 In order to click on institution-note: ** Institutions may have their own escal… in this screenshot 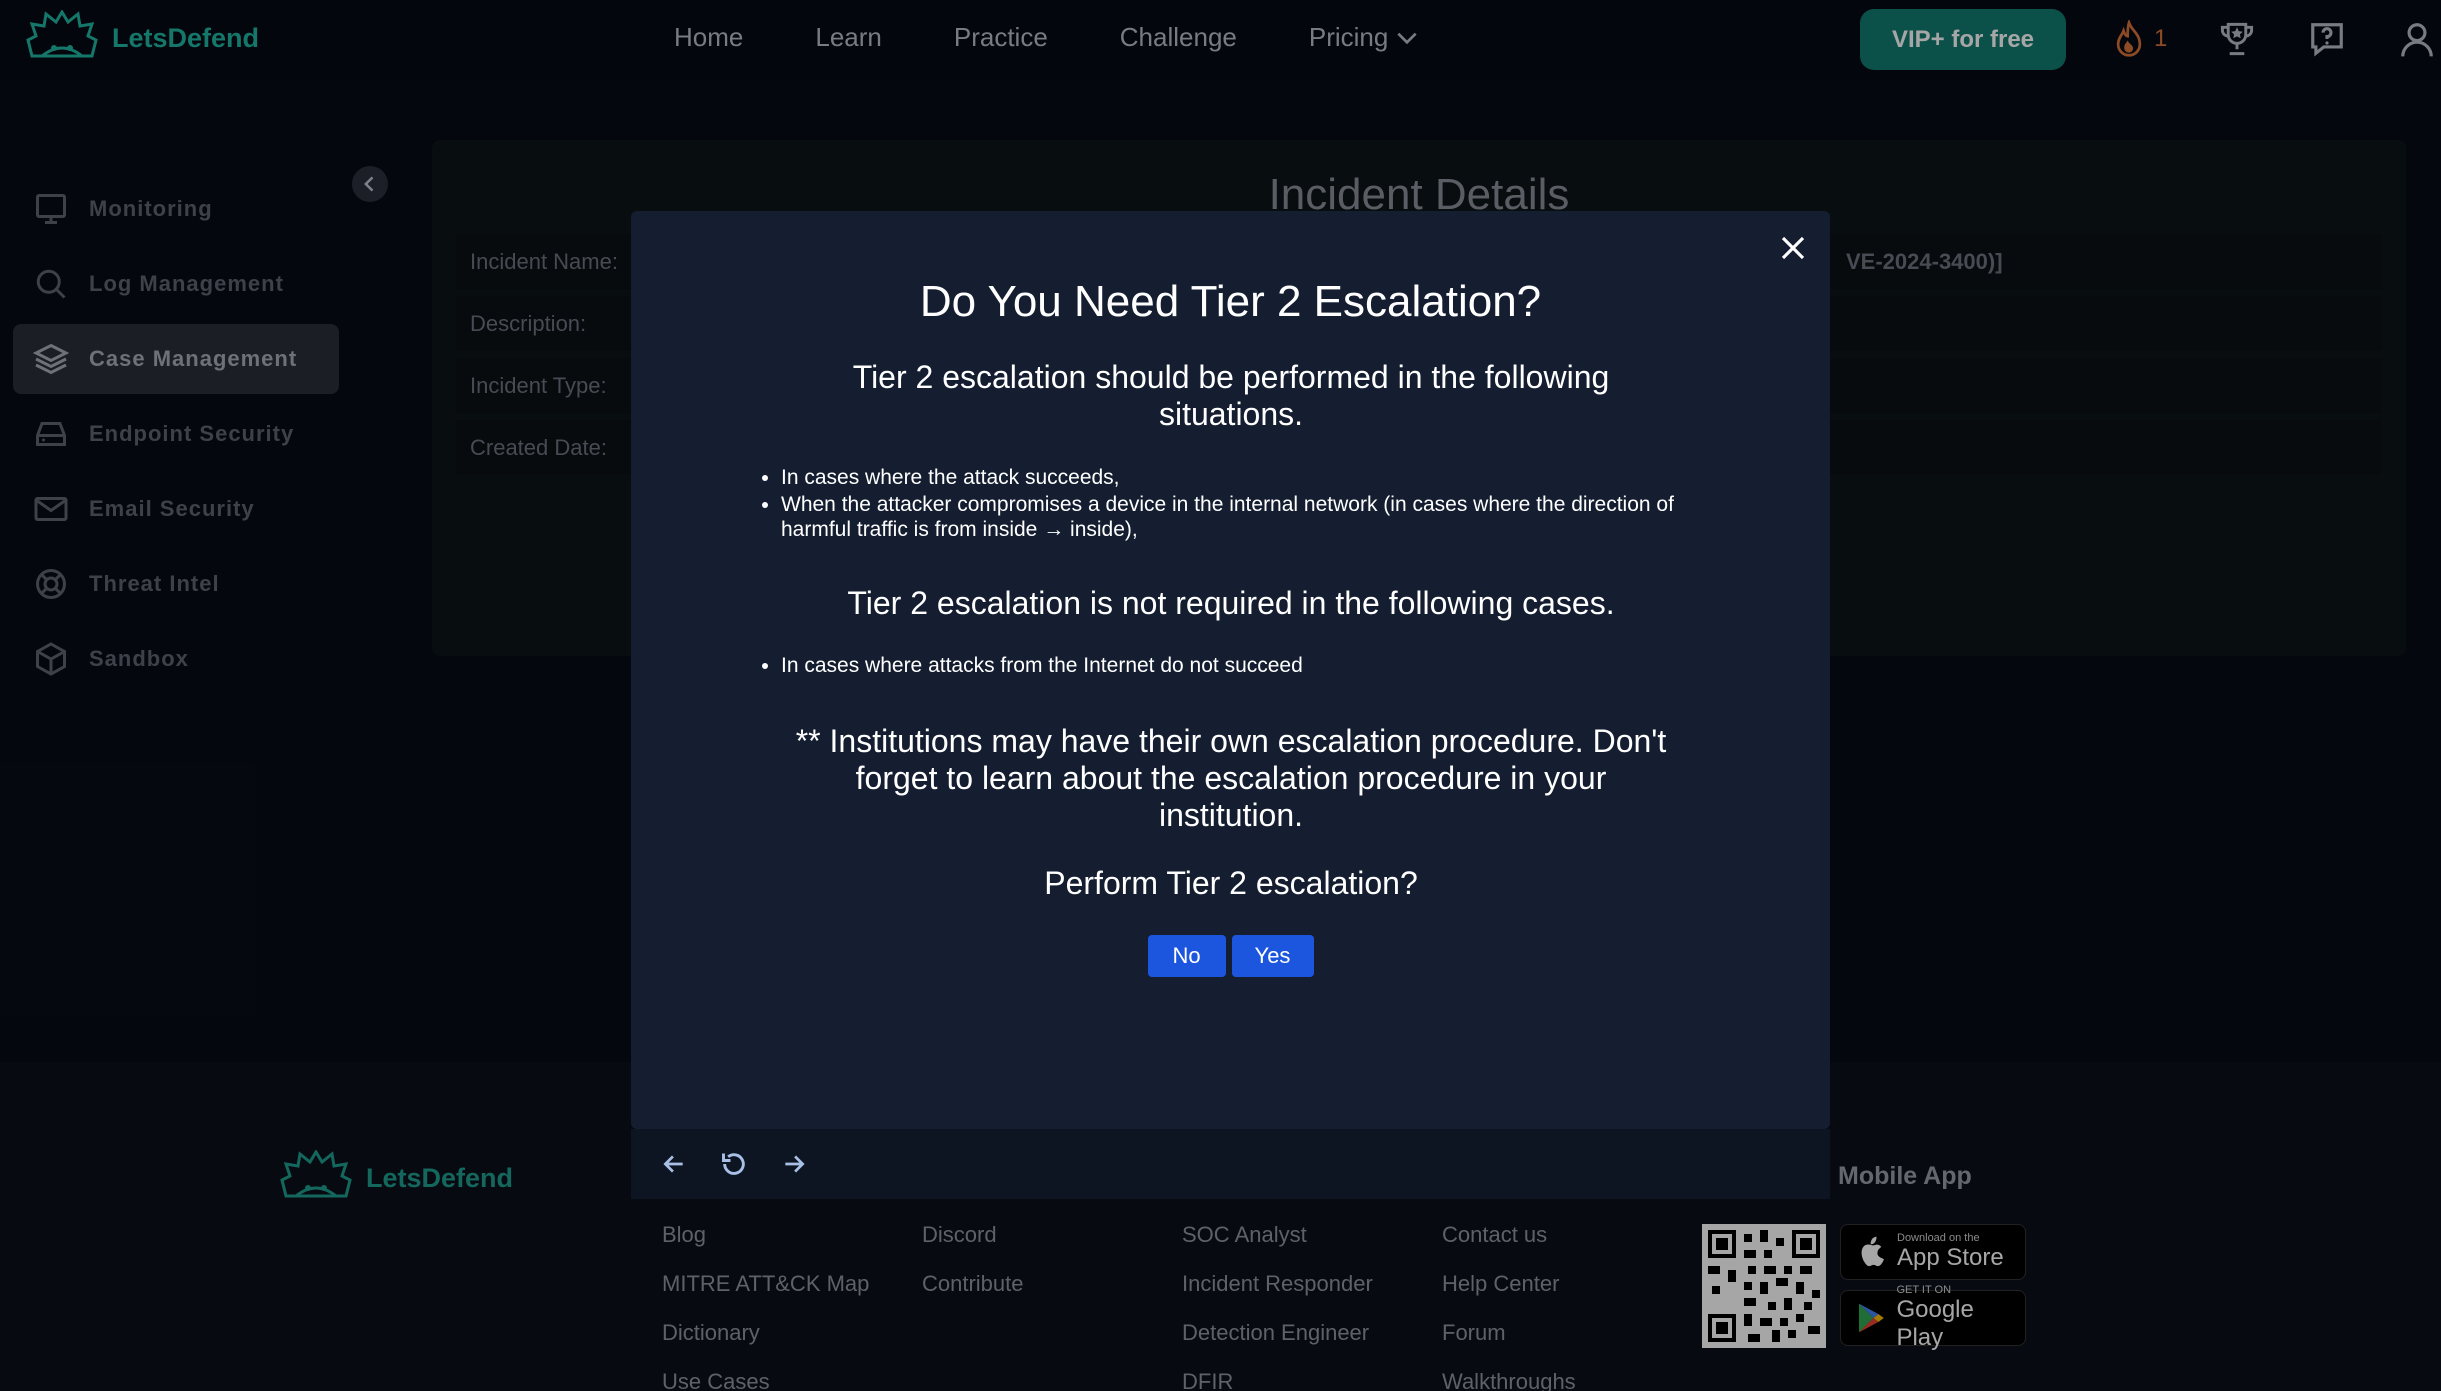, I will do `click(1231, 778)`.